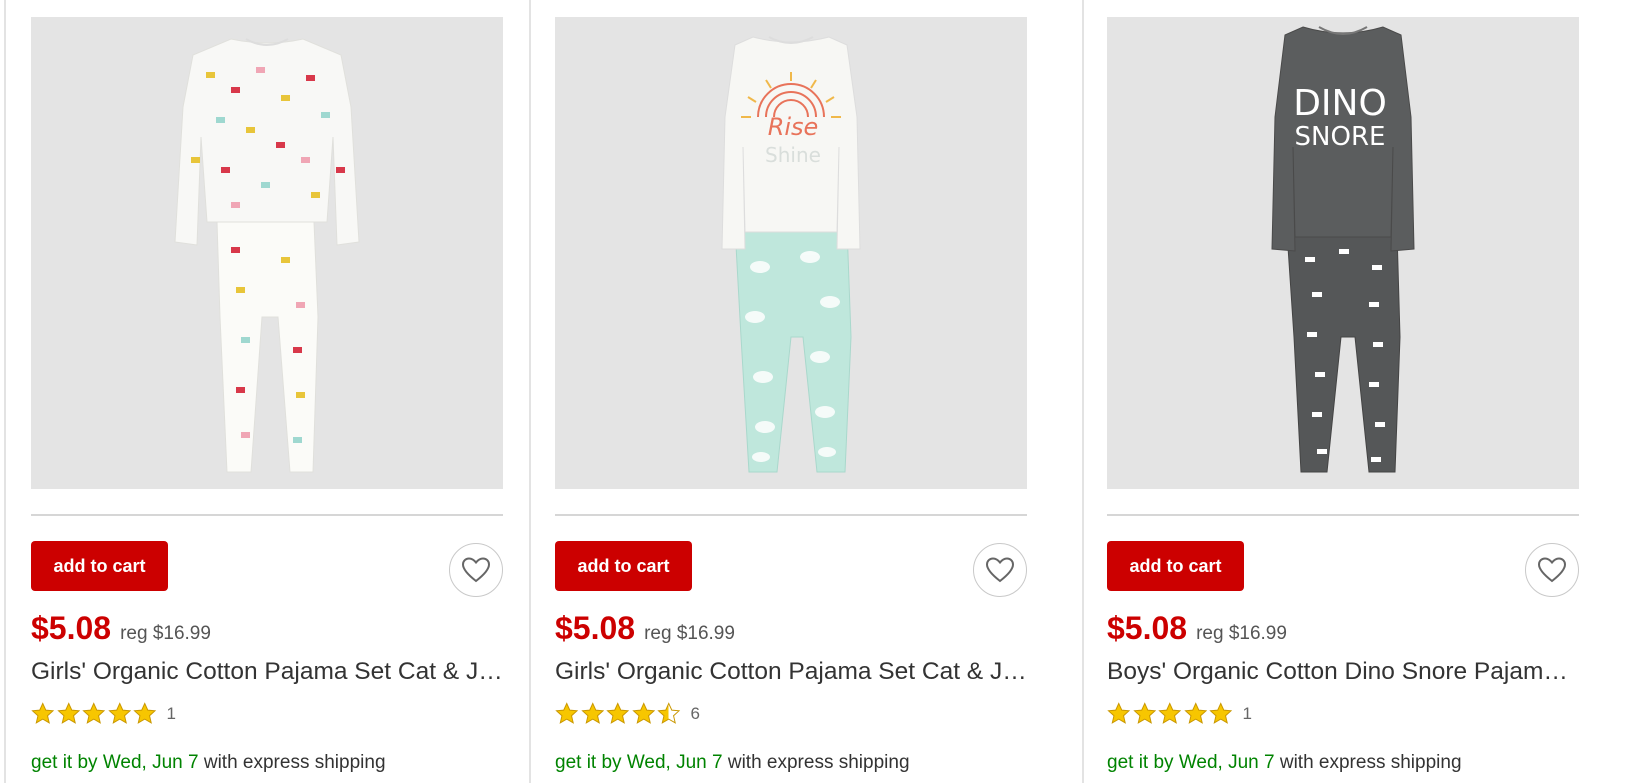  I want to click on shirt-text-dino: DINO, so click(1340, 103).